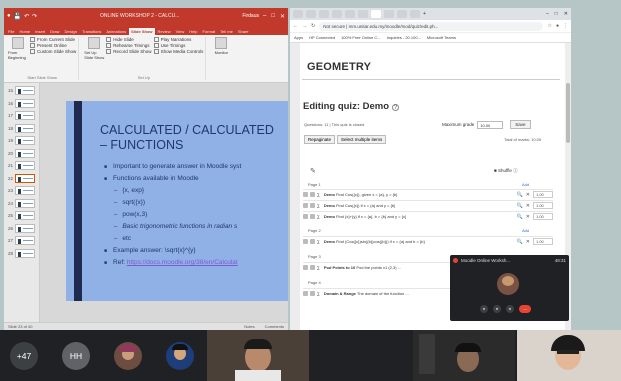 The width and height of the screenshot is (621, 381). What do you see at coordinates (557, 26) in the screenshot?
I see `profile-icon: ●` at bounding box center [557, 26].